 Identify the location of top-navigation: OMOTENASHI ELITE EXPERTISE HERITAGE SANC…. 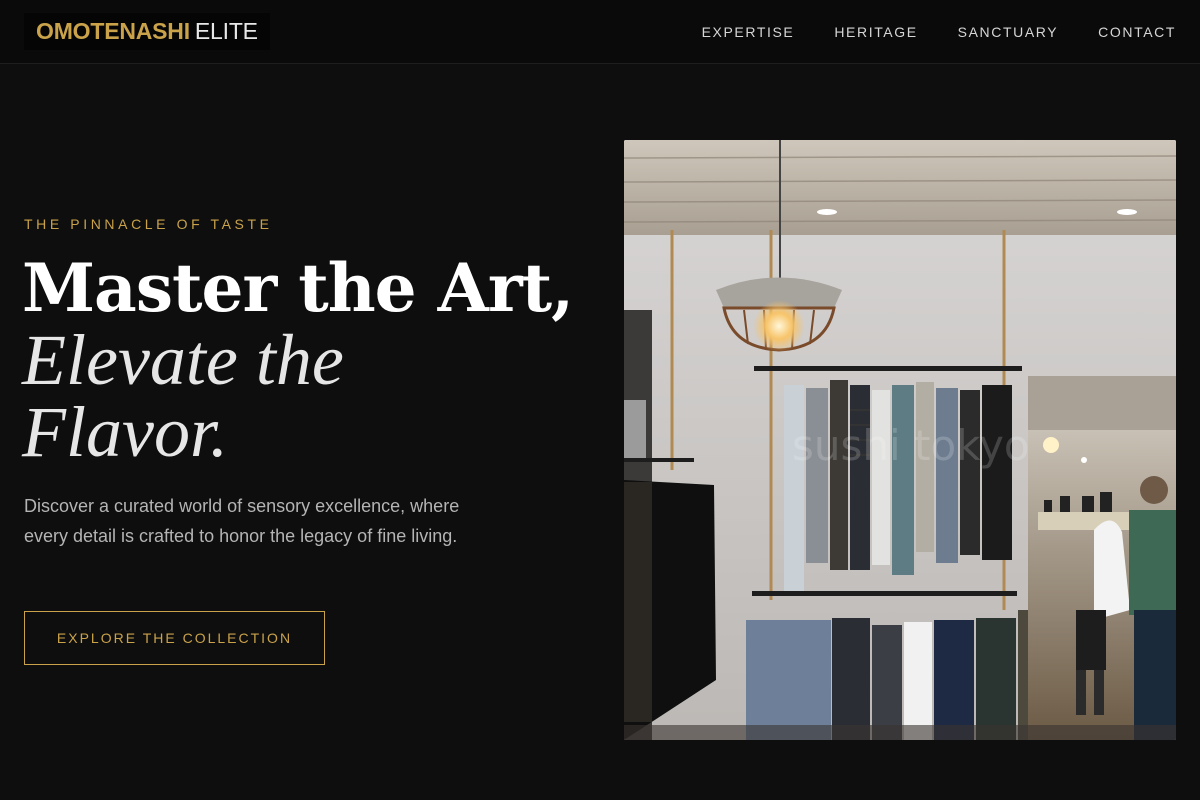
(600, 32).